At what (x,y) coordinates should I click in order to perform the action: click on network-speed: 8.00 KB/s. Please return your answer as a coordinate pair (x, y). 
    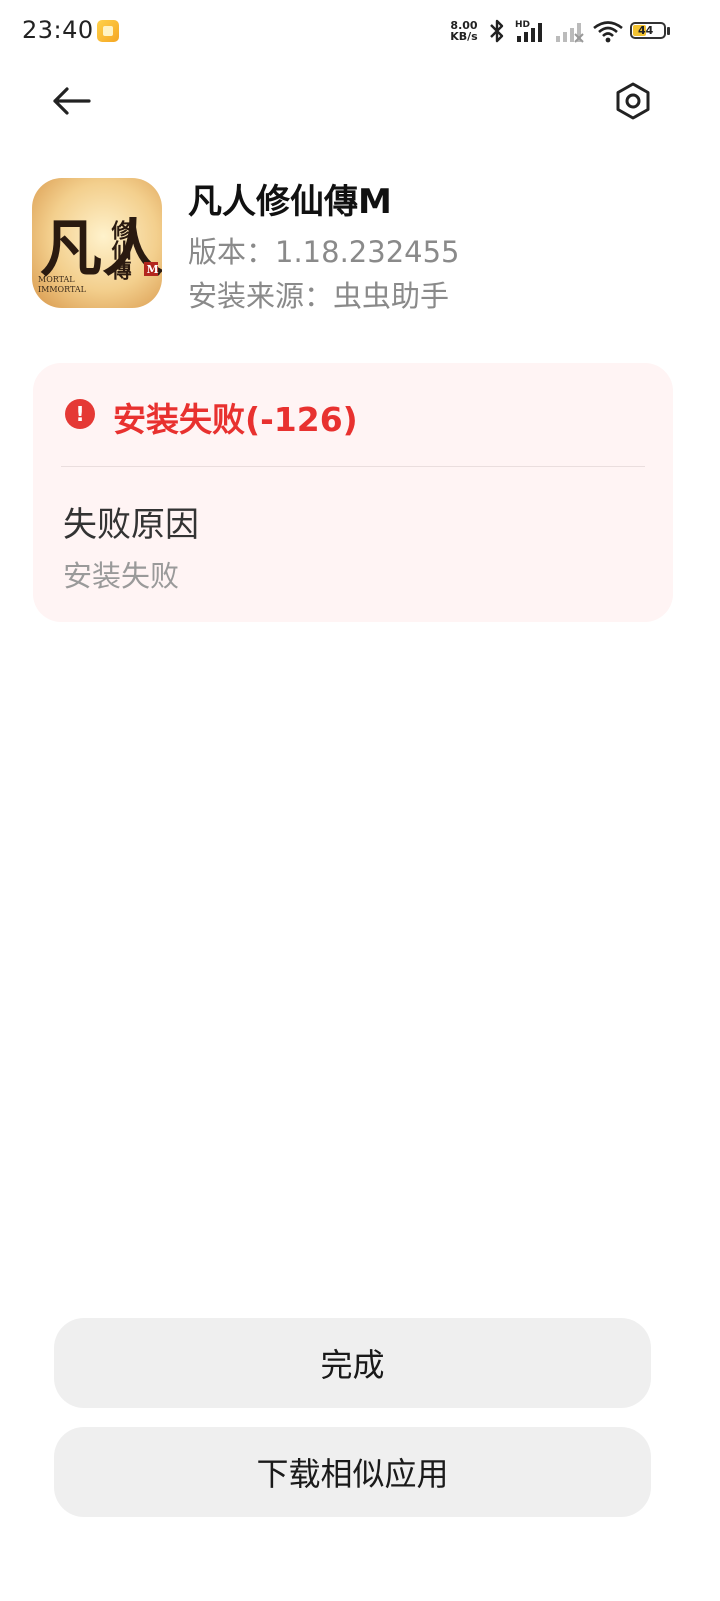
    Looking at the image, I should click on (464, 31).